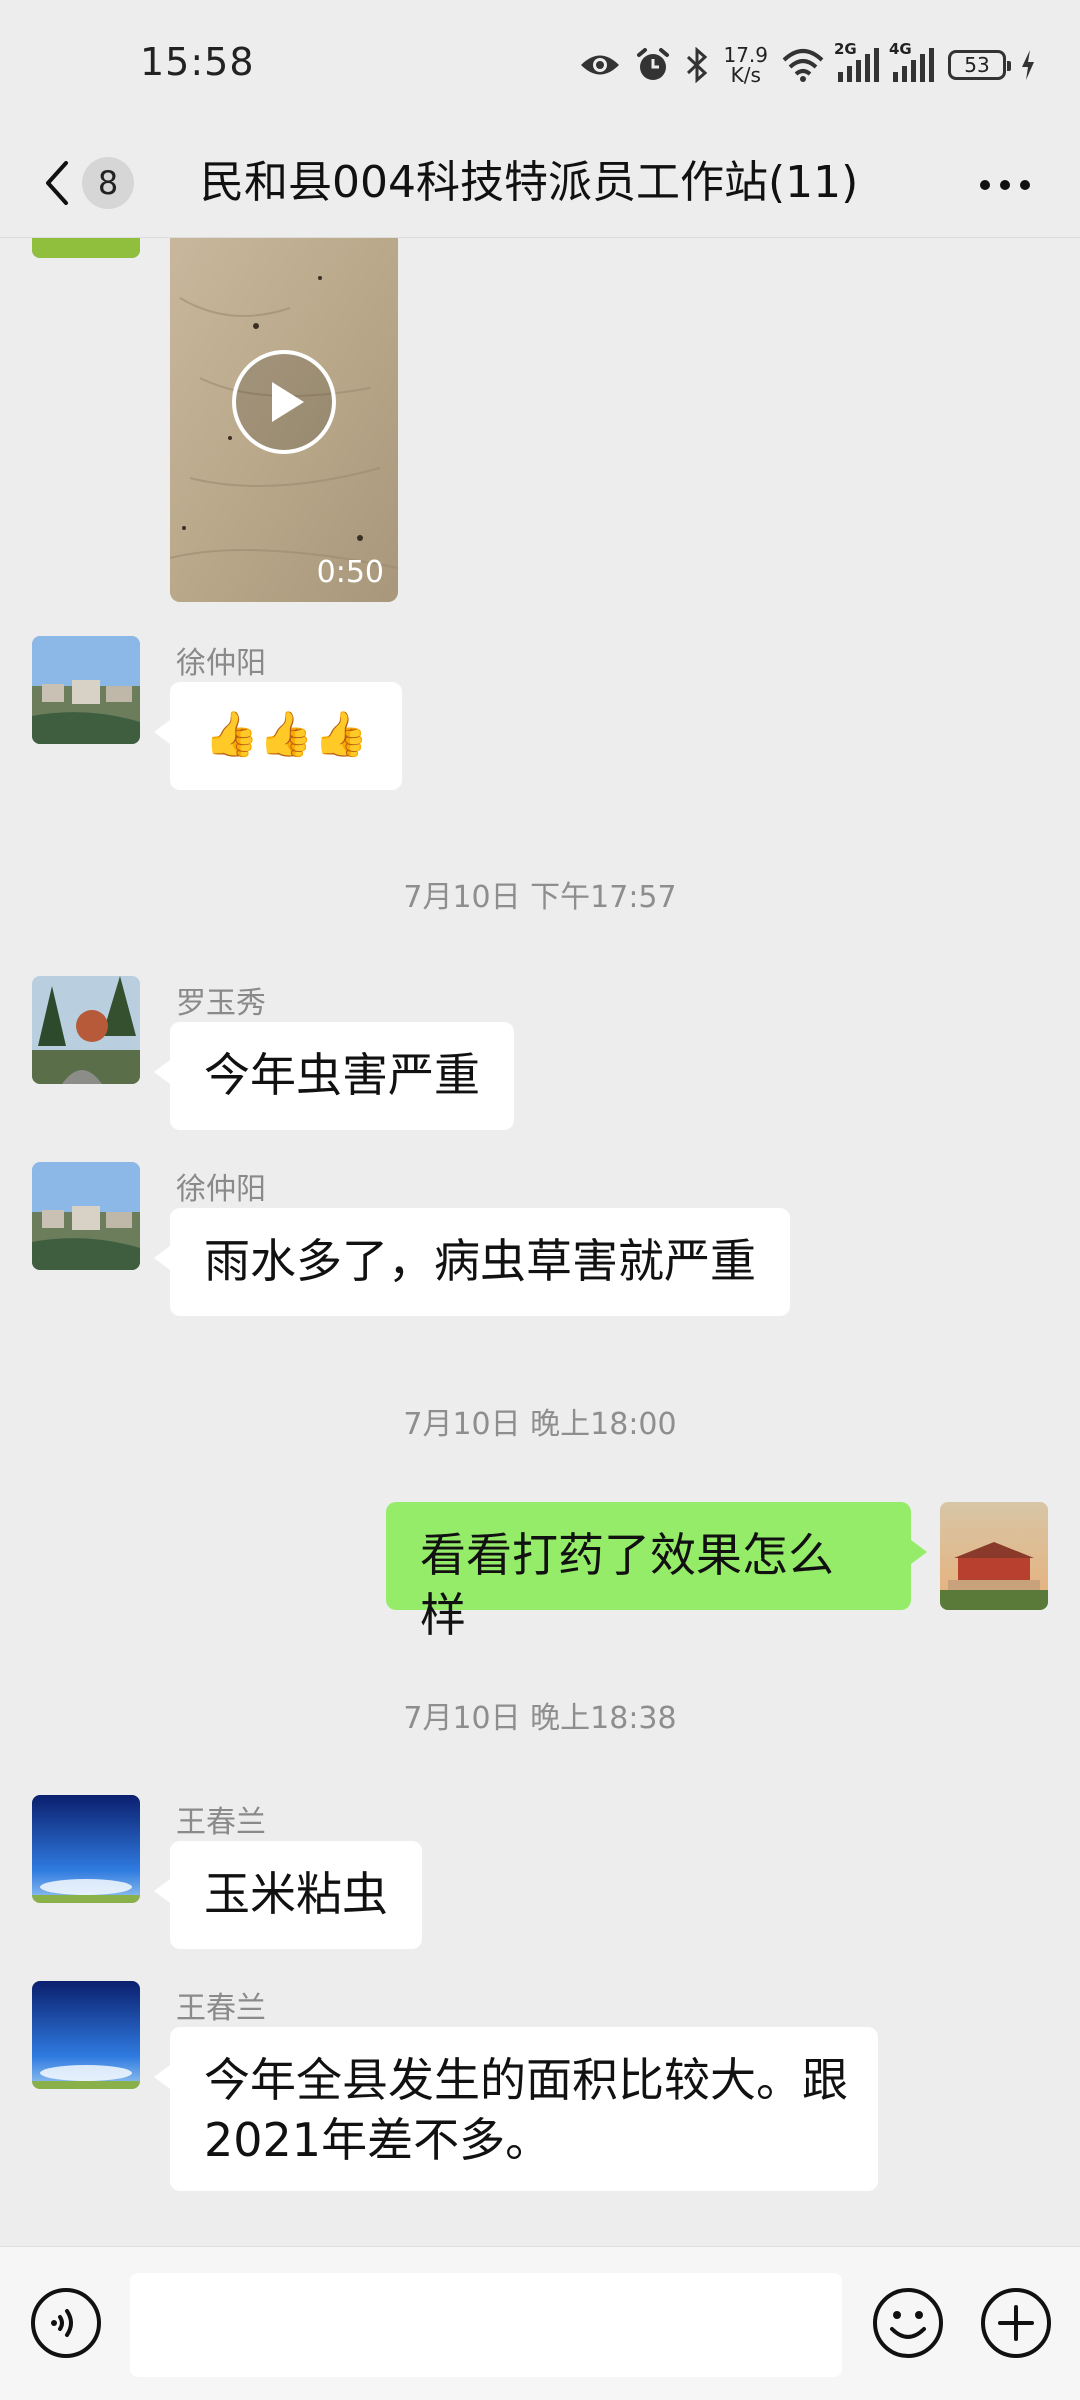  I want to click on chat-title: 民和县004科技特派员工作站(11), so click(529, 182).